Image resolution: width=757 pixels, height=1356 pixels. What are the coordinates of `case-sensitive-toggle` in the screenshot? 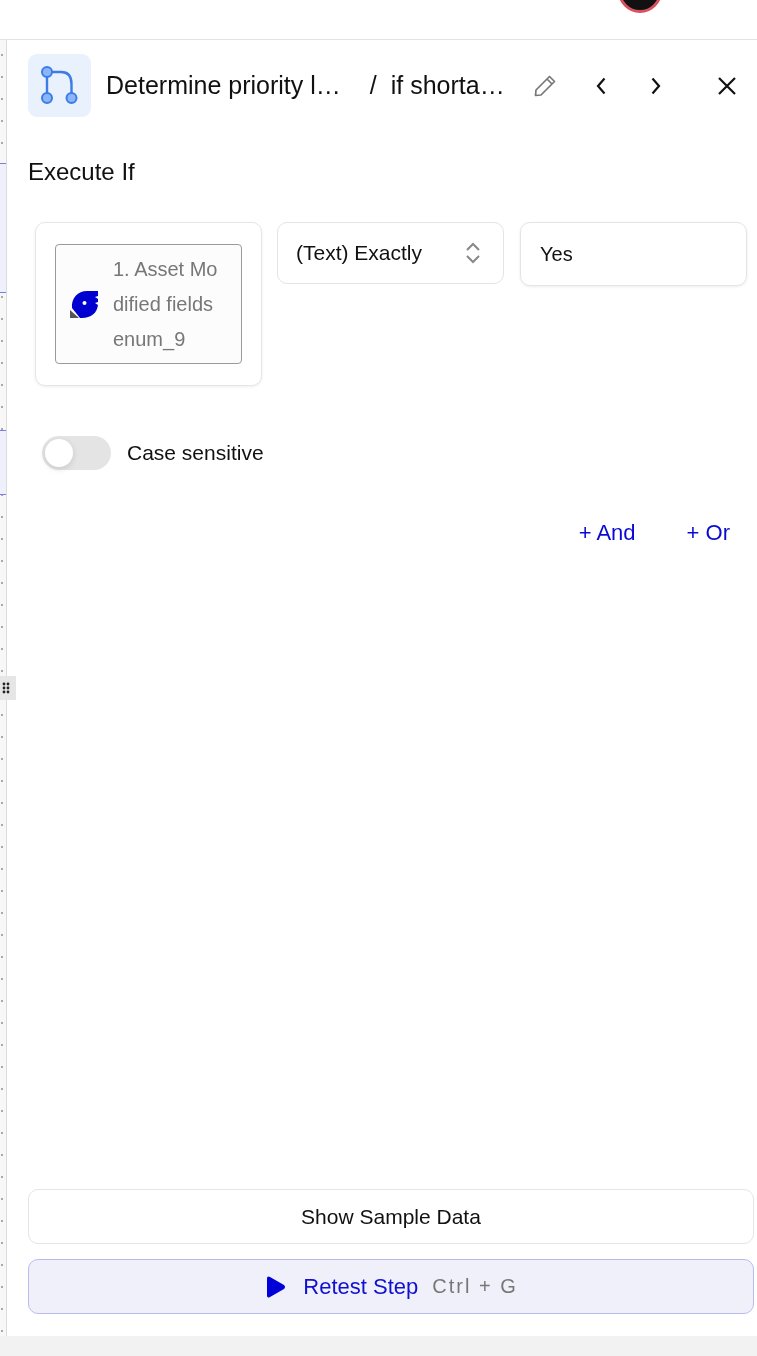 It's located at (76, 453).